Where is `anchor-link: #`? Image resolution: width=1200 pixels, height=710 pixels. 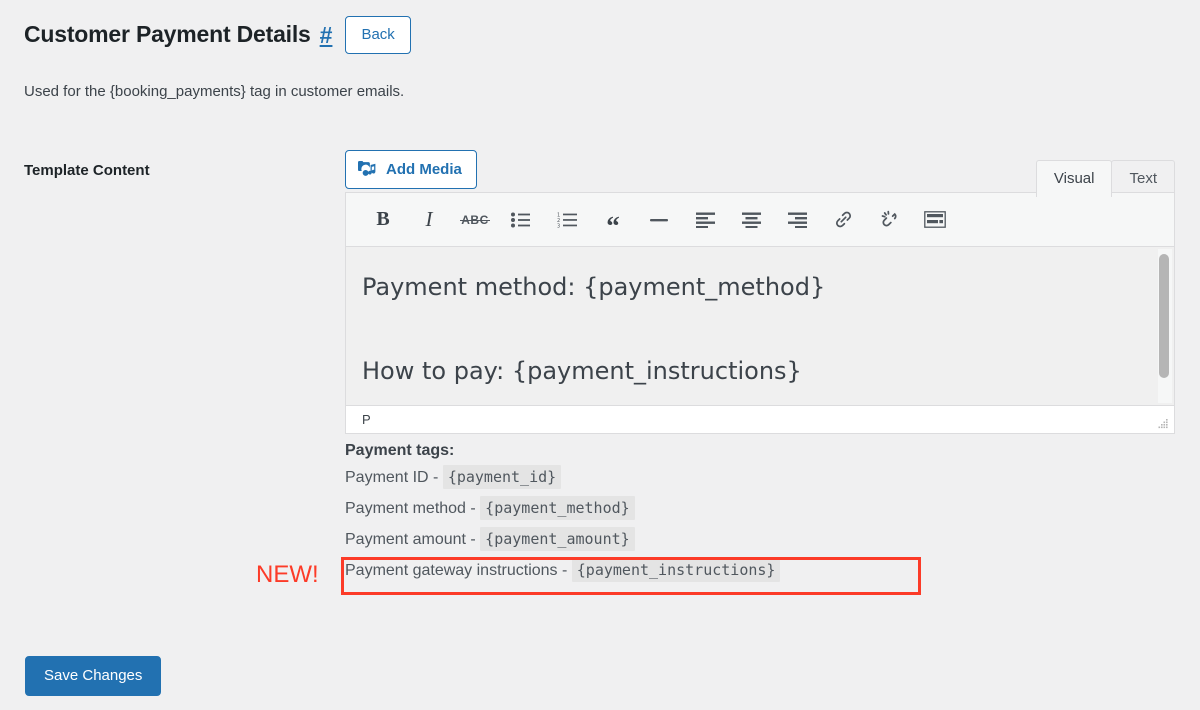
anchor-link: # is located at coordinates (326, 35).